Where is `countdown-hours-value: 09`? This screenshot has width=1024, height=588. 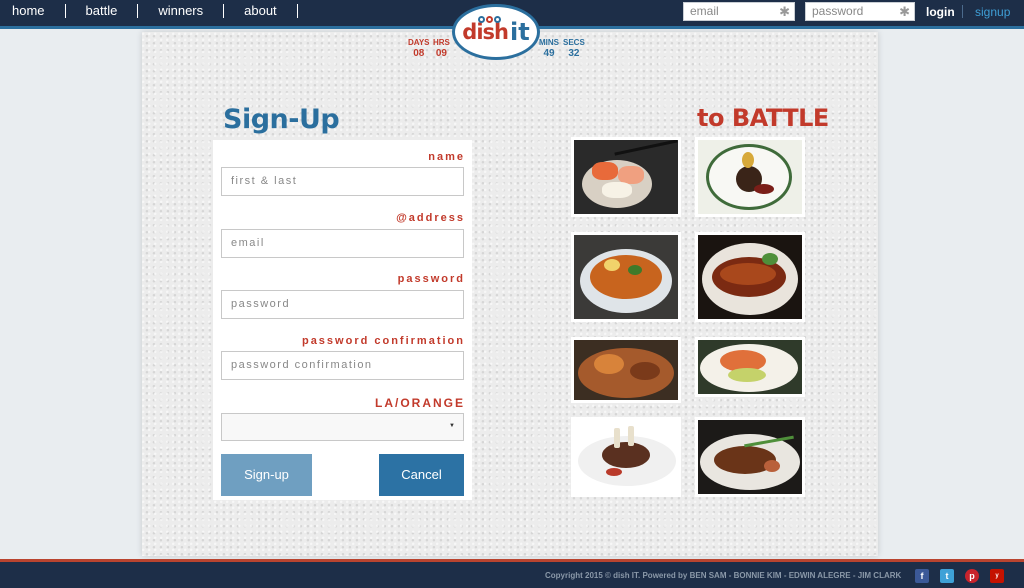
countdown-hours-value: 09 is located at coordinates (441, 53).